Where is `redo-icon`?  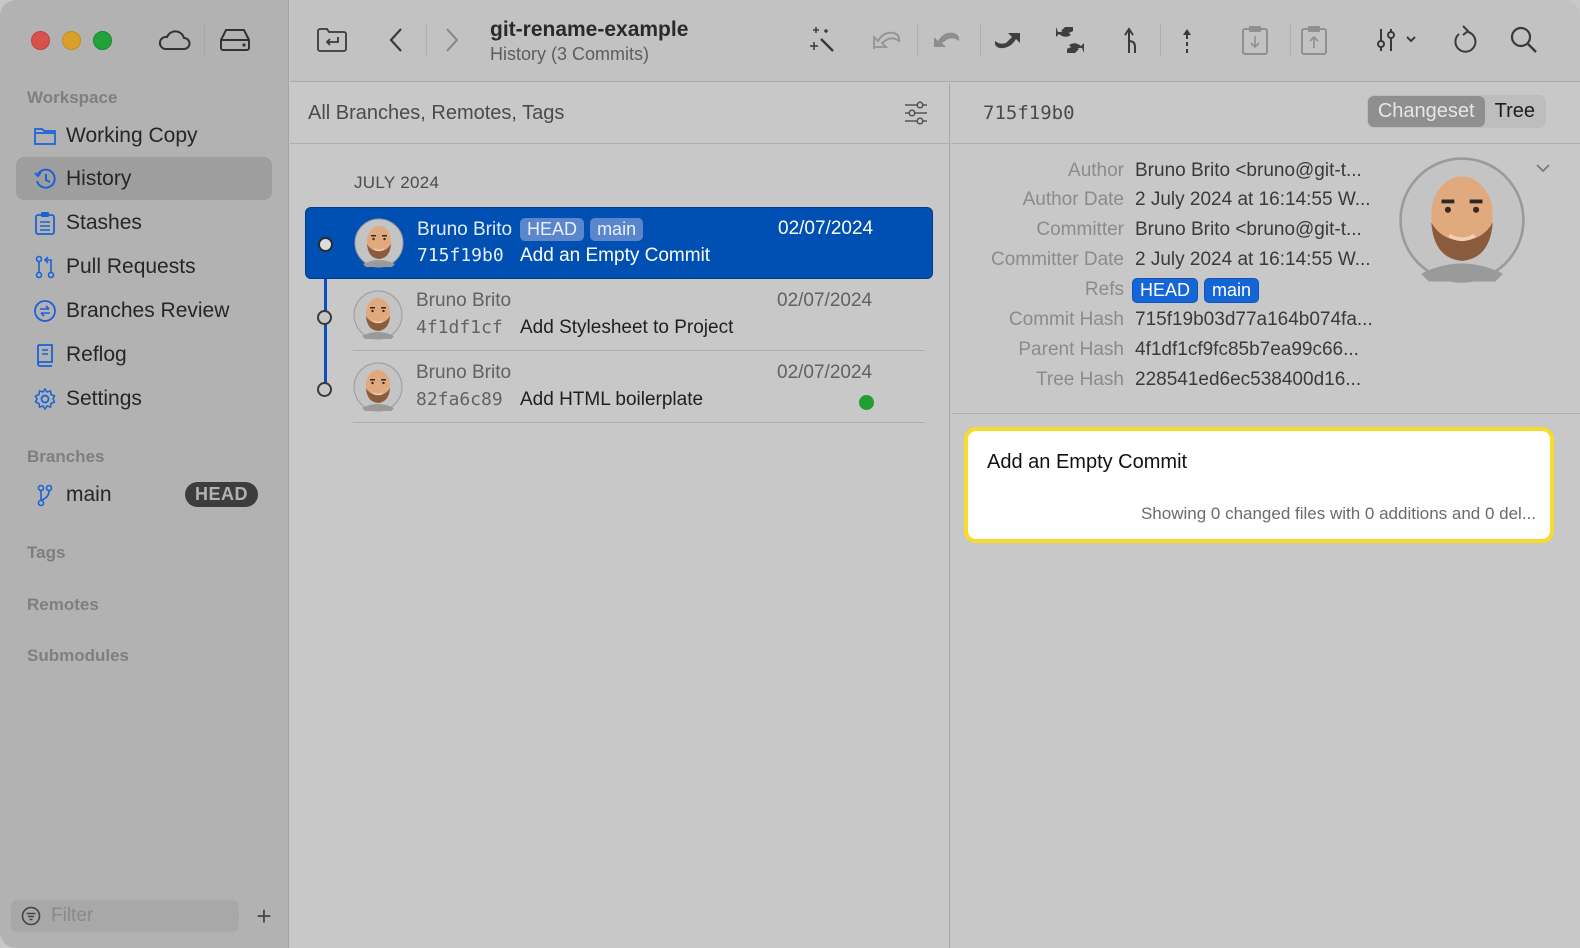
redo-icon is located at coordinates (946, 40).